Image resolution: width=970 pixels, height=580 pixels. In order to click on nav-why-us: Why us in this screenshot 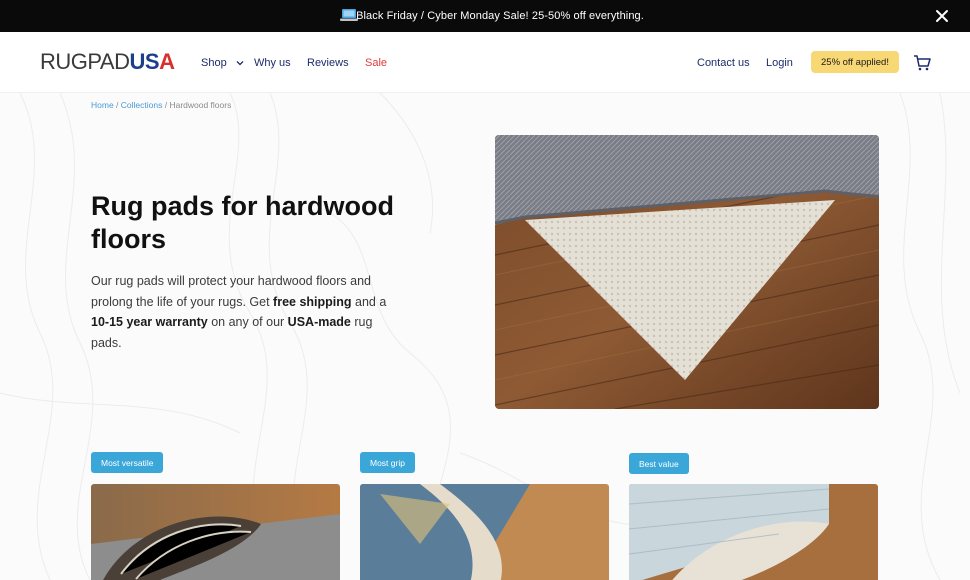, I will do `click(272, 63)`.